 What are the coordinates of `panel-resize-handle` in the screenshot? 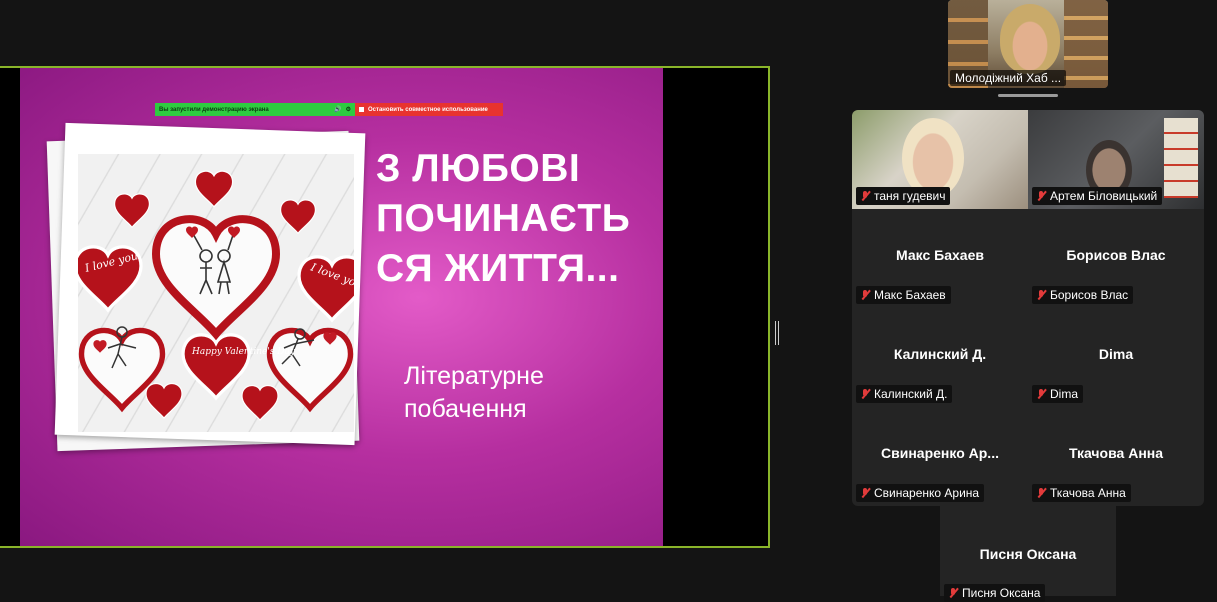 It's located at (777, 333).